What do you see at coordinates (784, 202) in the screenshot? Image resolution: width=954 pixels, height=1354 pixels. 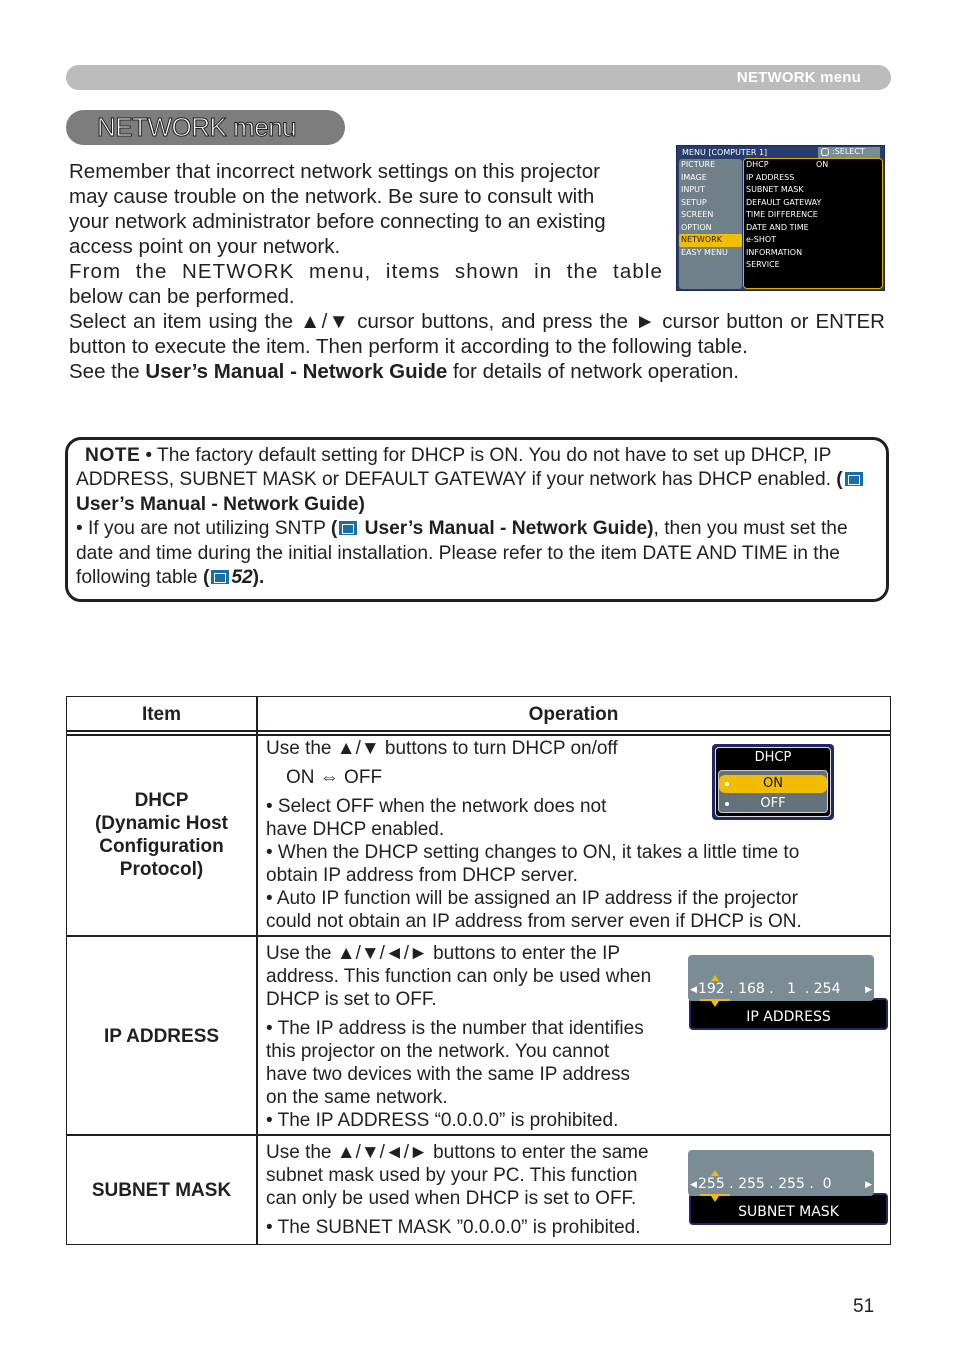 I see `osd-submenu-item: DEFAULT GATEWAY` at bounding box center [784, 202].